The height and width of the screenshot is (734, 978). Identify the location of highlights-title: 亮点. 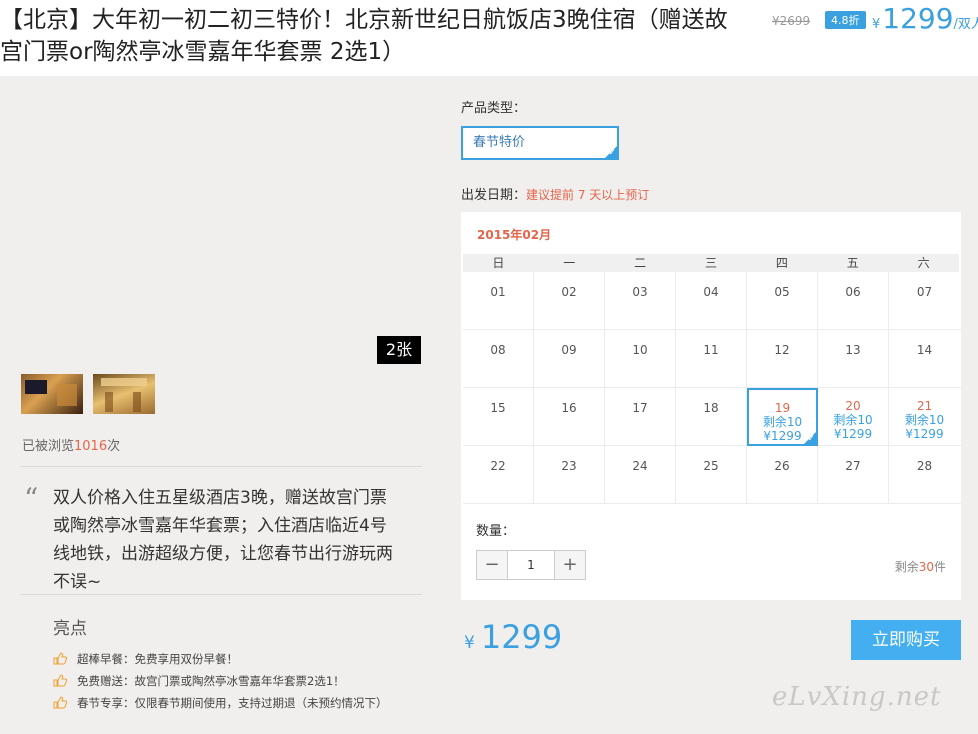
(70, 629).